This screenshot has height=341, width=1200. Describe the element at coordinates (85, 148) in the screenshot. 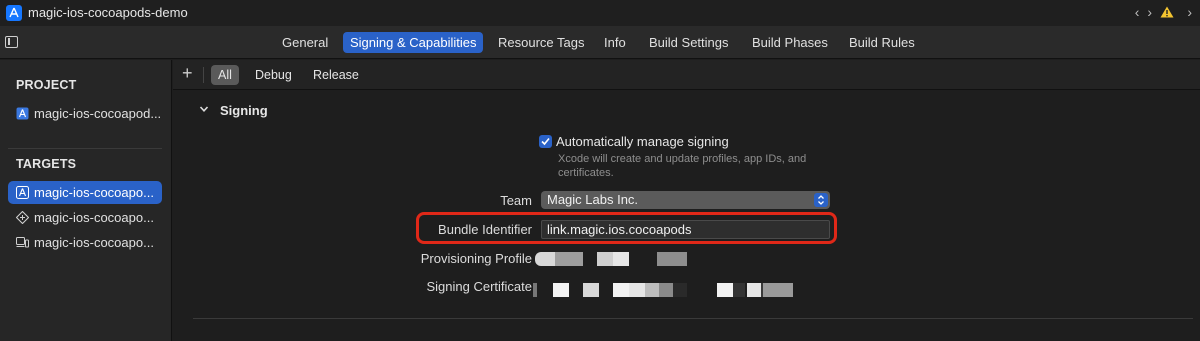

I see `sidebar-divider` at that location.